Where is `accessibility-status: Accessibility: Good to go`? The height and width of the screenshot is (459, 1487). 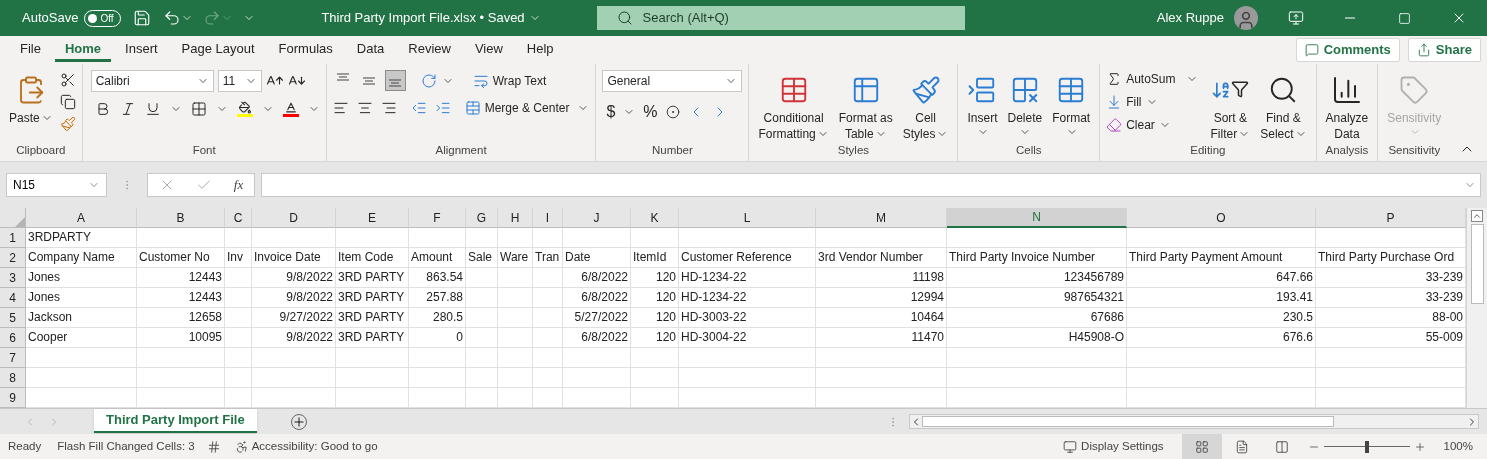 accessibility-status: Accessibility: Good to go is located at coordinates (306, 446).